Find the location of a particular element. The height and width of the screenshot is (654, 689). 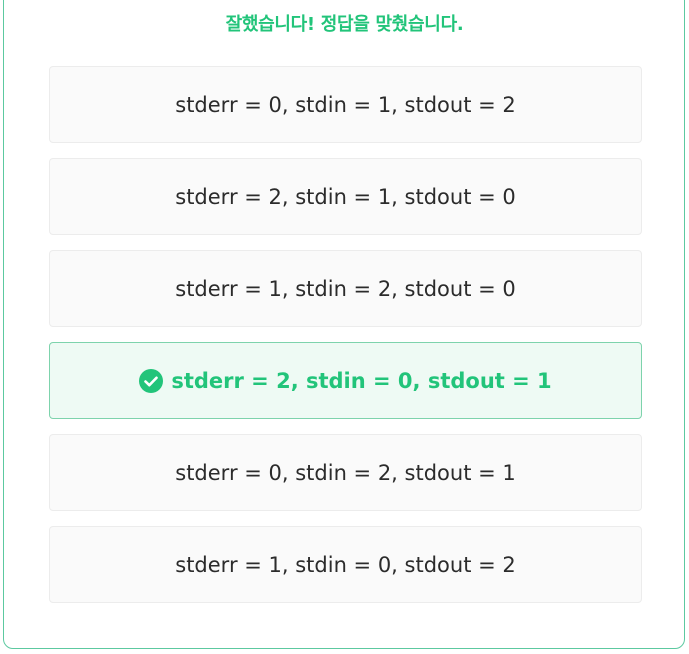

option-2: stderr = 2, stdin = 1, stdout = 0 is located at coordinates (345, 196).